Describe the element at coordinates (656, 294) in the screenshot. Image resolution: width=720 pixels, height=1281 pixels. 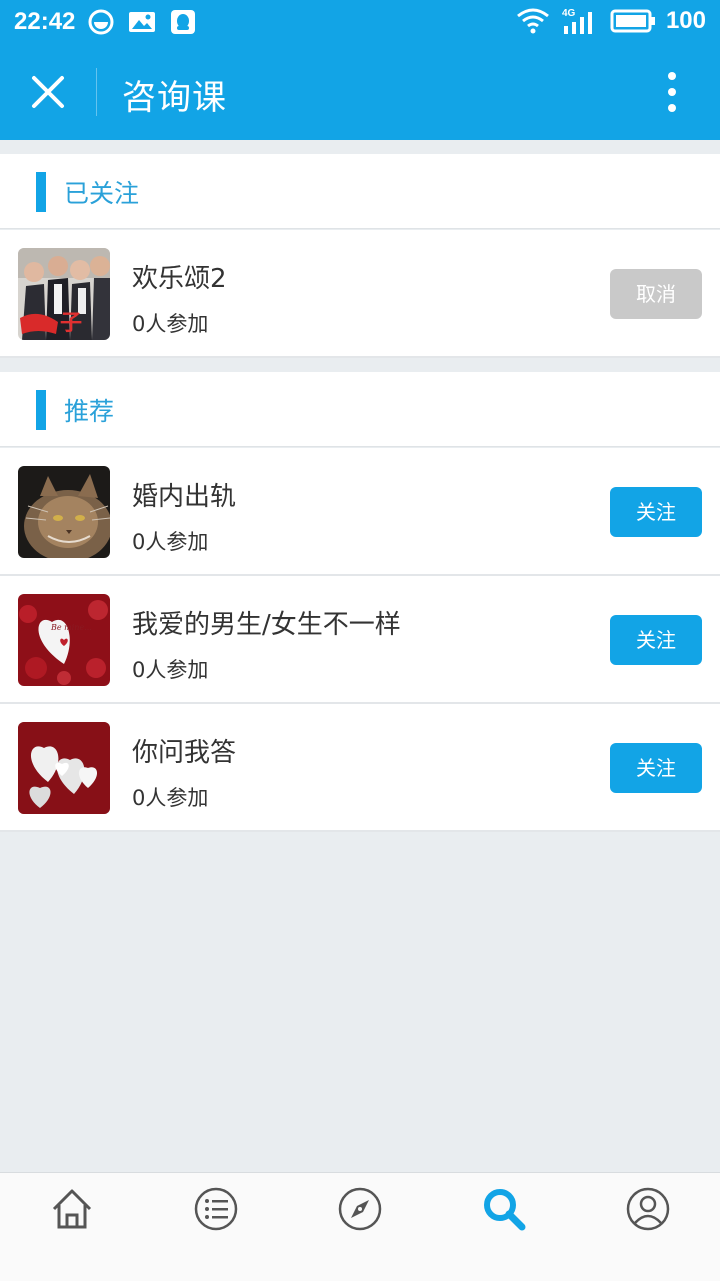
I see `unfollow-button: 取消` at that location.